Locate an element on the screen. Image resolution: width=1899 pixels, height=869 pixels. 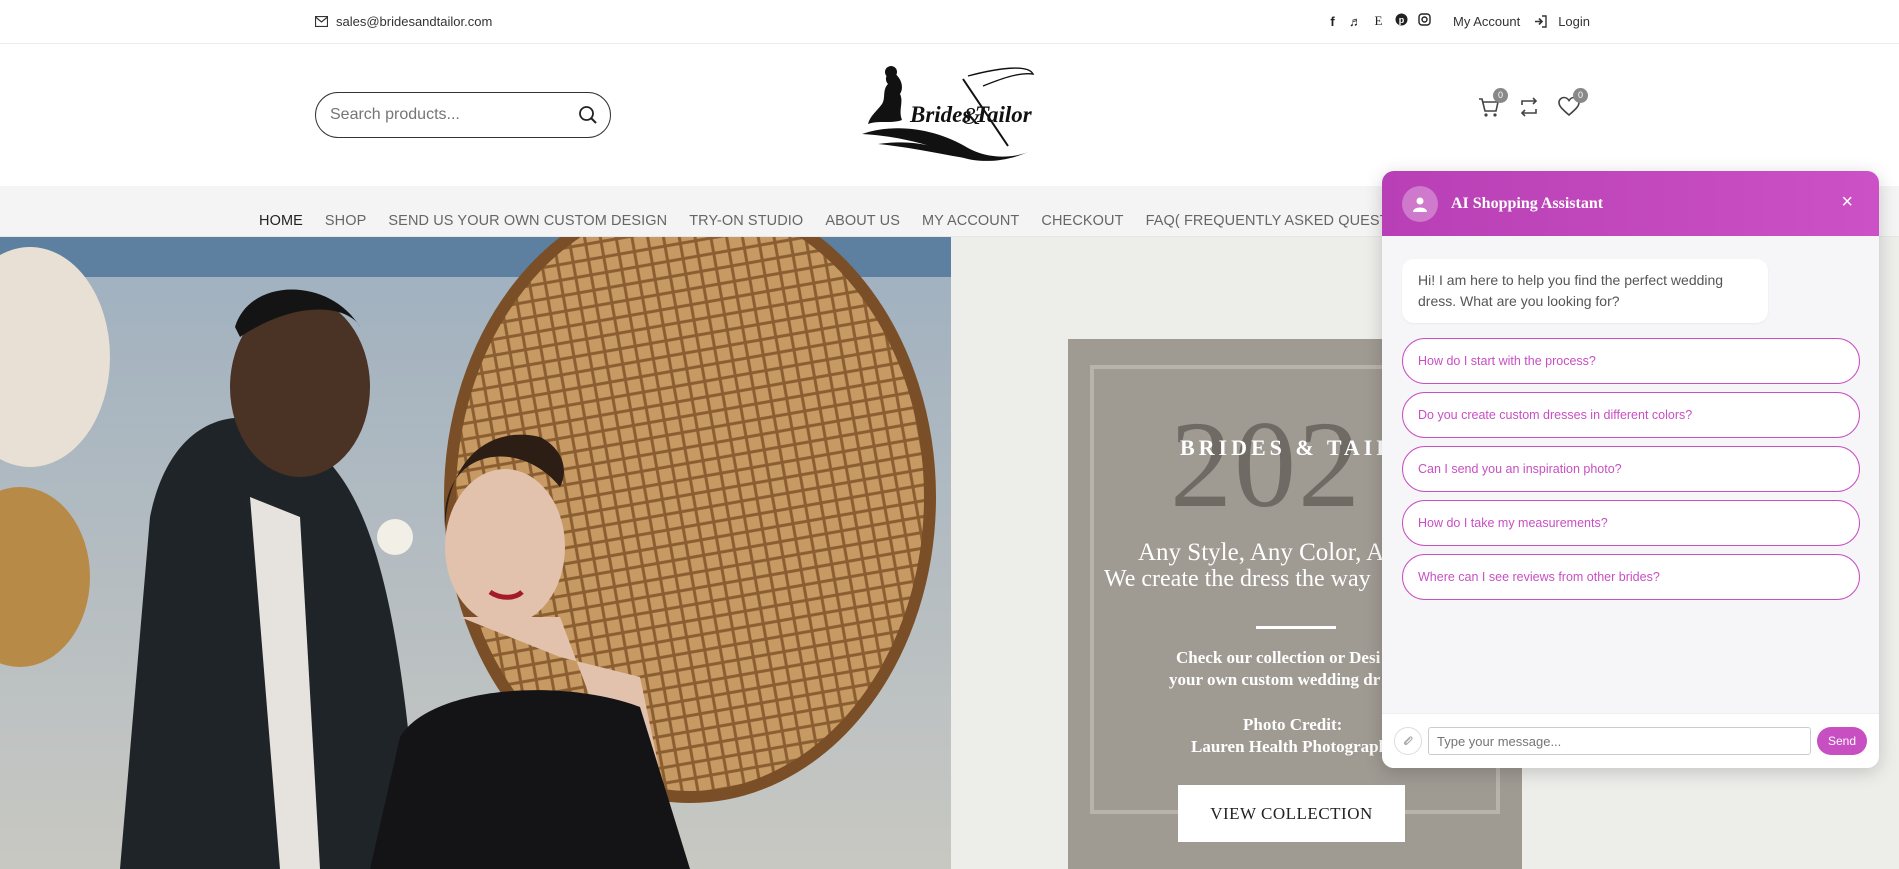
chat-title: AI Shopping Assistant is located at coordinates (1527, 203).